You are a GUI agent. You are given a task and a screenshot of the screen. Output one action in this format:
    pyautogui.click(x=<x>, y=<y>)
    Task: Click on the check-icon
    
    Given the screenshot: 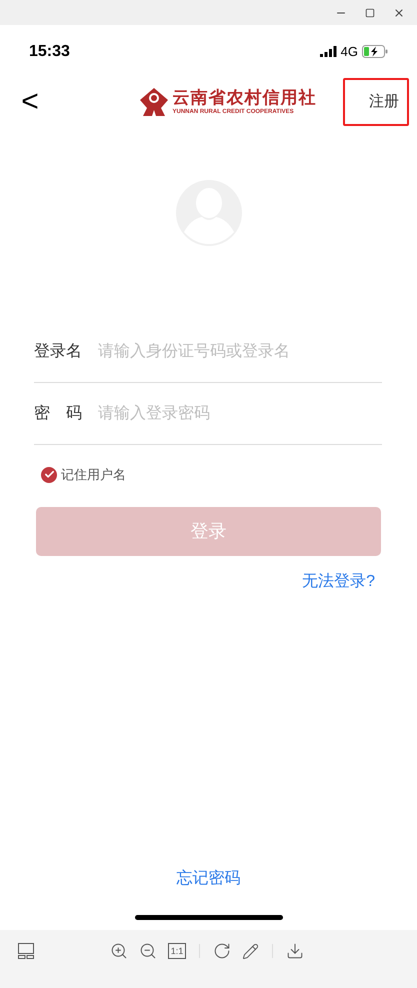 What is the action you would take?
    pyautogui.click(x=49, y=474)
    